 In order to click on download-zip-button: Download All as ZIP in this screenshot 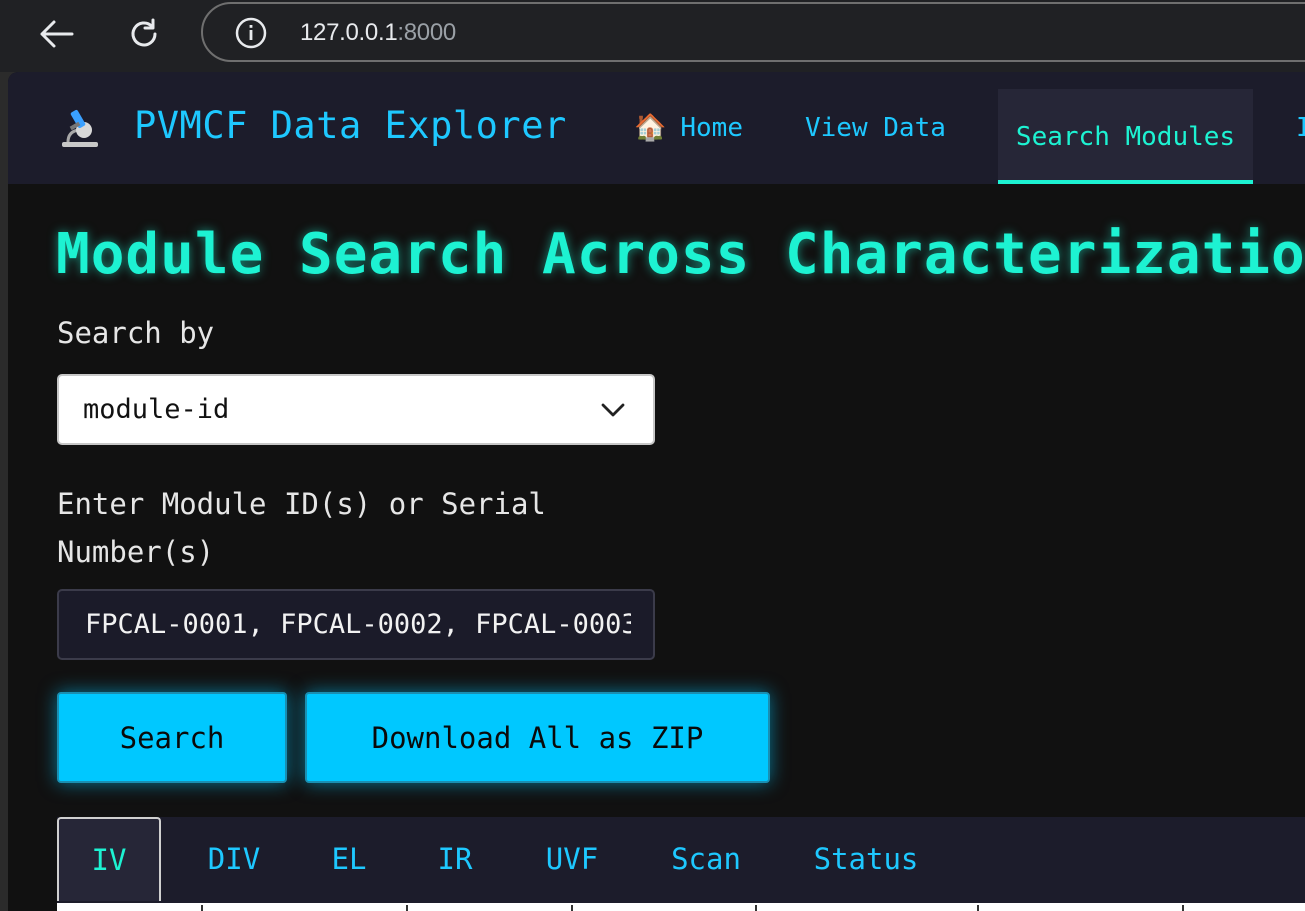, I will do `click(537, 737)`.